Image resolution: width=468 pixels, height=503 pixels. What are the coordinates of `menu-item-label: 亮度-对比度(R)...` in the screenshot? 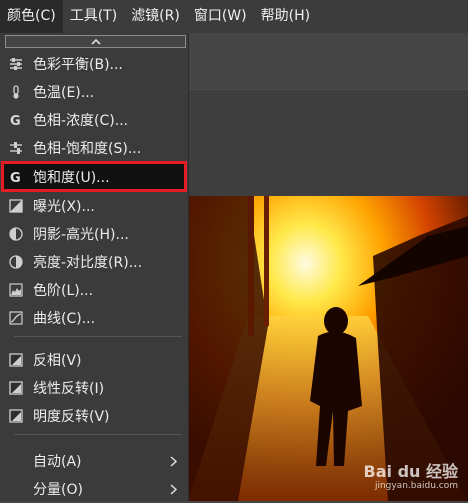 It's located at (88, 263).